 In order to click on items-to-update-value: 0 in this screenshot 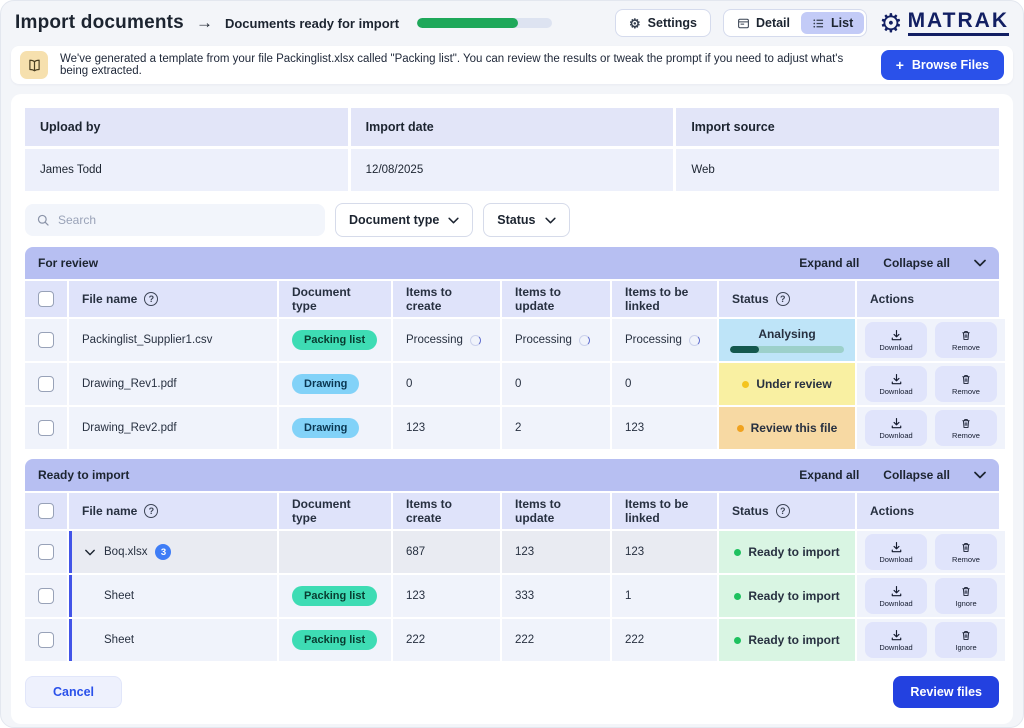, I will do `click(556, 384)`.